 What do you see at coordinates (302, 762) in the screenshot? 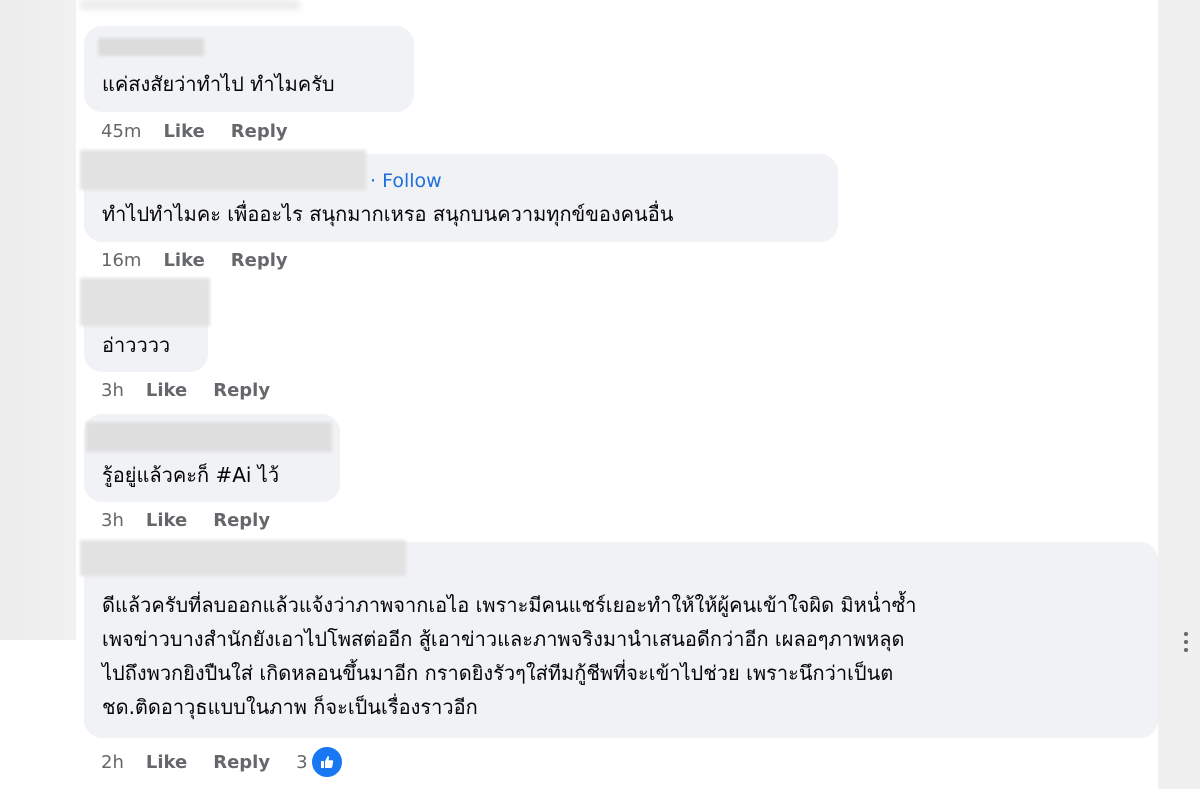
I see `reaction-count: 3` at bounding box center [302, 762].